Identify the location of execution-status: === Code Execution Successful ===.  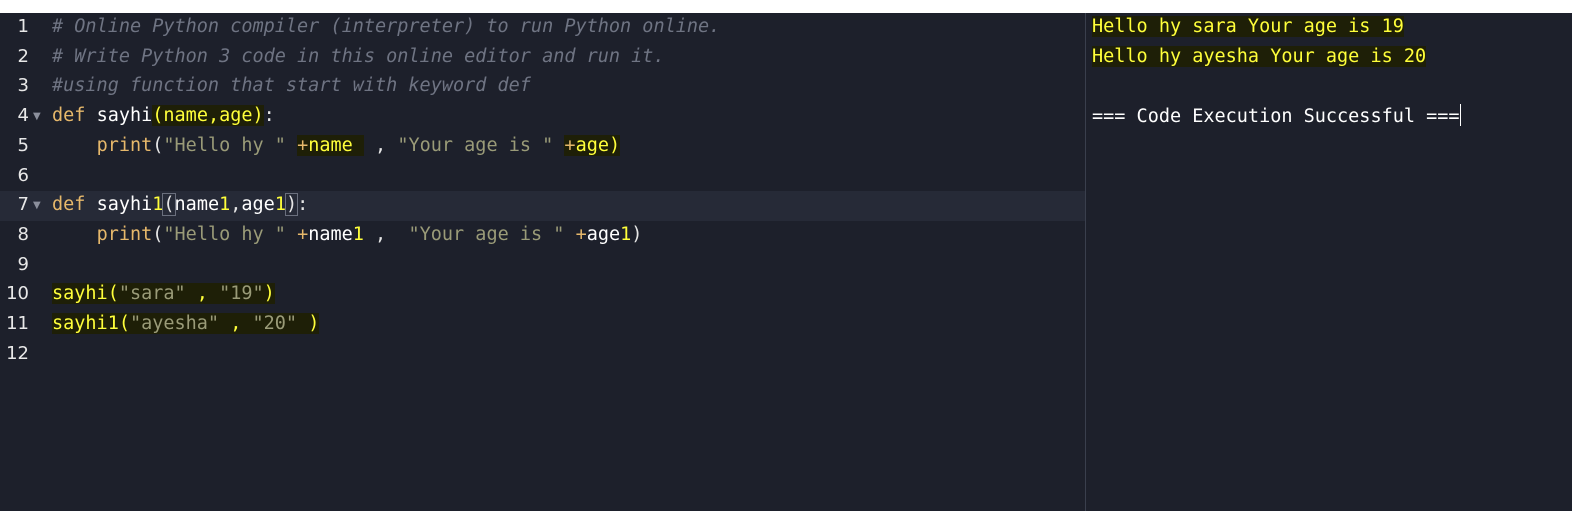
(1276, 116).